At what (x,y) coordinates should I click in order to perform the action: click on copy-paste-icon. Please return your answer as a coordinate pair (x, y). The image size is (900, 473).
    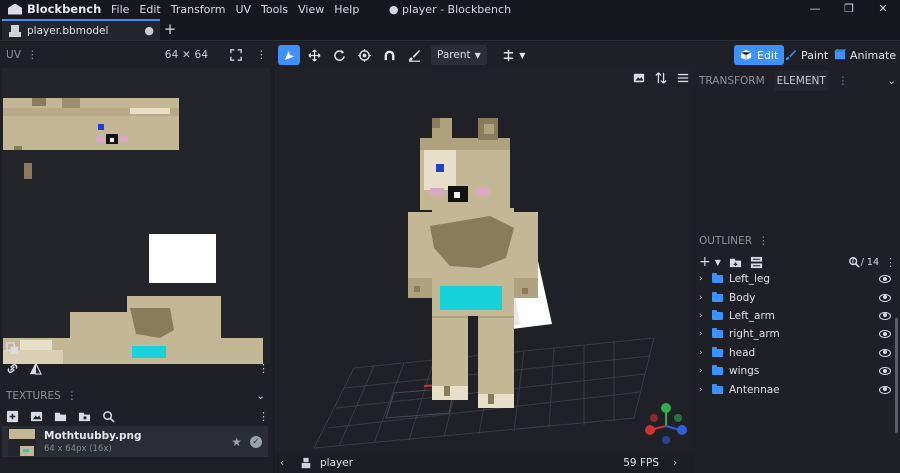
    Looking at the image, I should click on (12, 348).